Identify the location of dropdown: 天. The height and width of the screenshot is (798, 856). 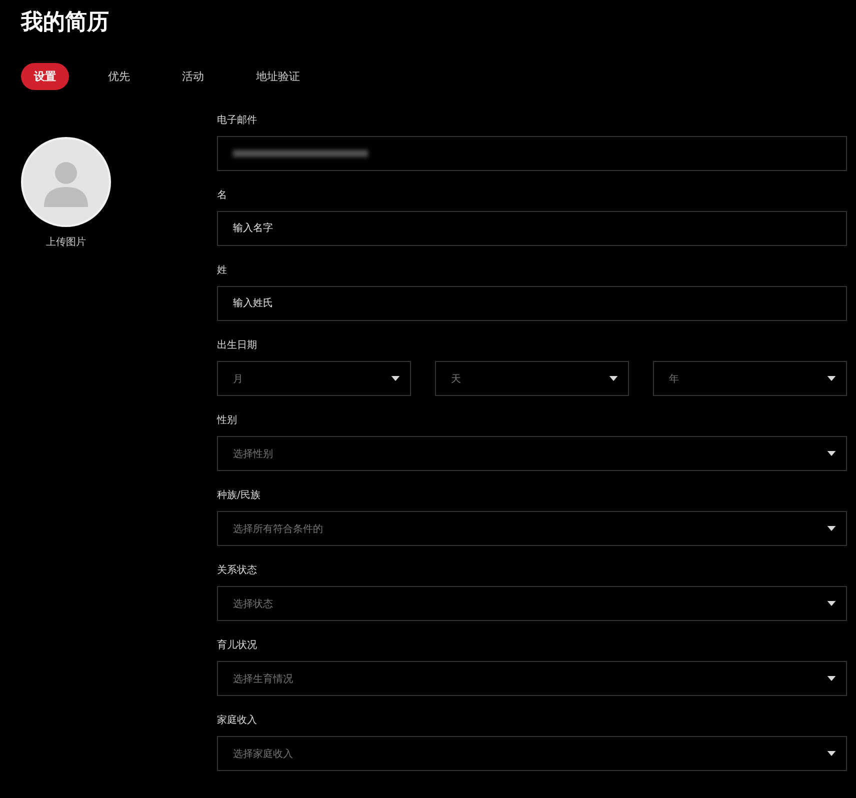
(532, 378).